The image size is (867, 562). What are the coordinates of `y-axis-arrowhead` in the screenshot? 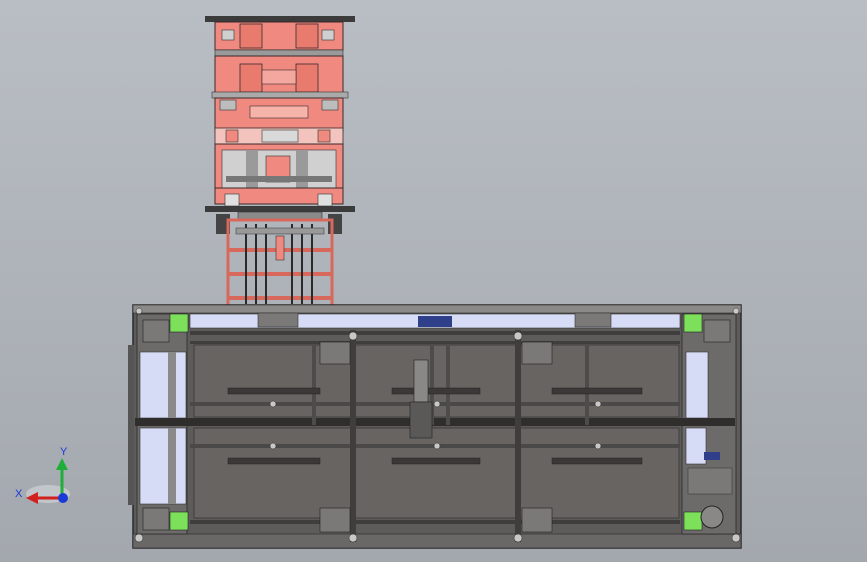 It's located at (62, 464).